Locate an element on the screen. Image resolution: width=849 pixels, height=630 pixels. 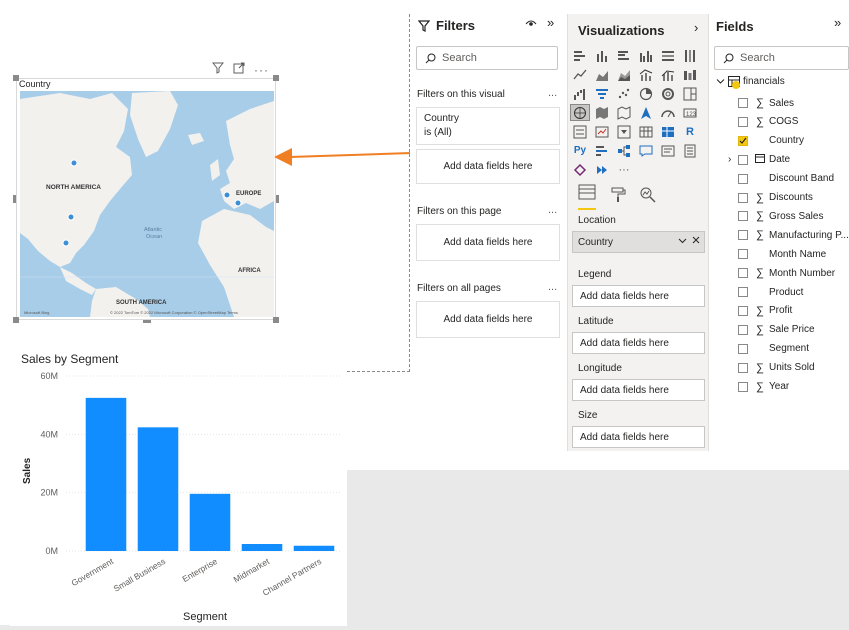
size-drop-zone: Add data fields here is located at coordinates (638, 437).